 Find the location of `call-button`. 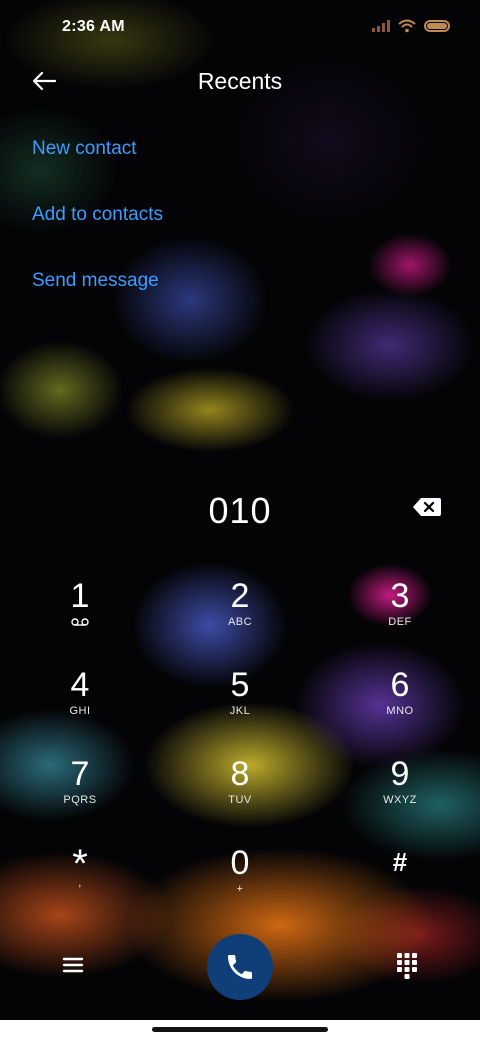

call-button is located at coordinates (240, 967).